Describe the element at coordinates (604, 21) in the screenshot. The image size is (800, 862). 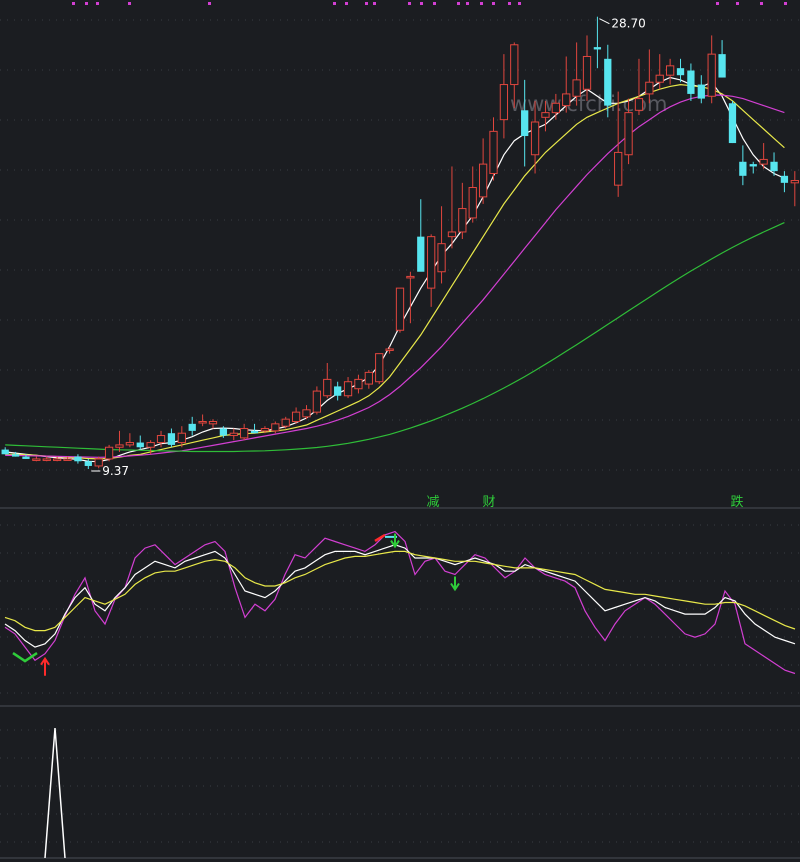
I see `high-marker-arrow` at that location.